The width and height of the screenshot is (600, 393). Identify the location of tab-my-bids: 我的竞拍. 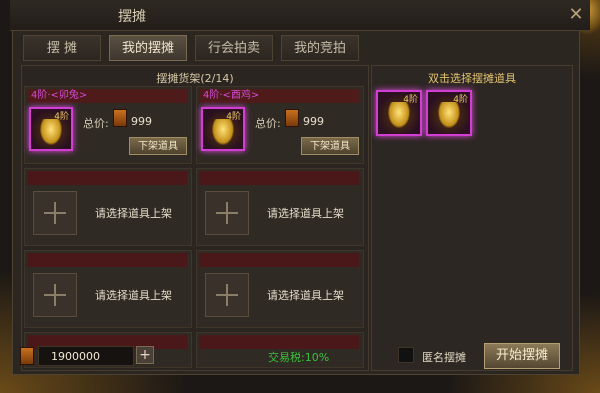
(320, 48).